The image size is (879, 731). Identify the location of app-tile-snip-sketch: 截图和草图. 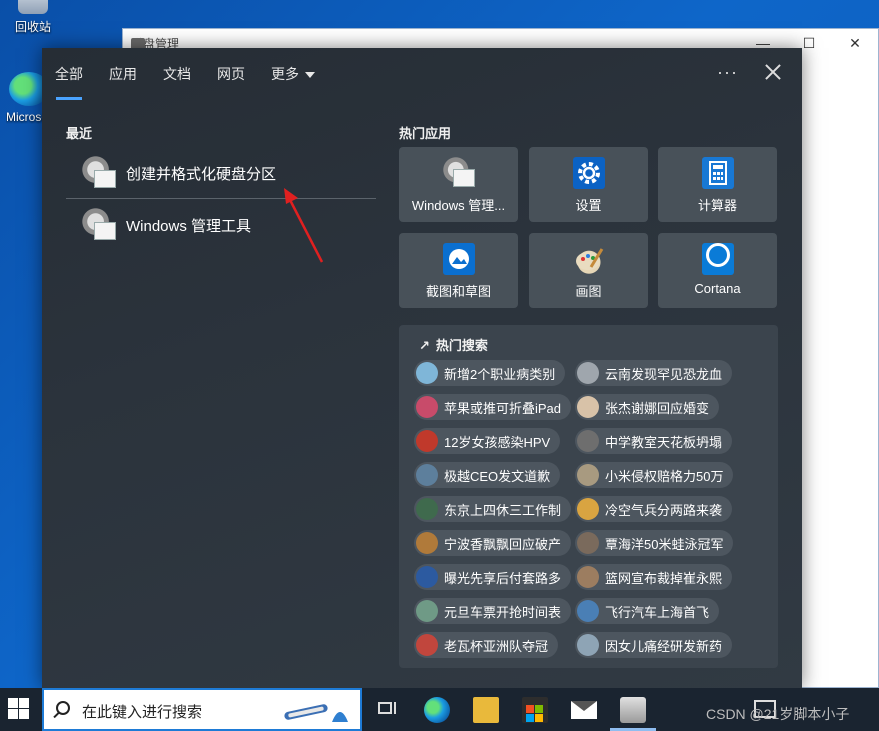
(458, 270).